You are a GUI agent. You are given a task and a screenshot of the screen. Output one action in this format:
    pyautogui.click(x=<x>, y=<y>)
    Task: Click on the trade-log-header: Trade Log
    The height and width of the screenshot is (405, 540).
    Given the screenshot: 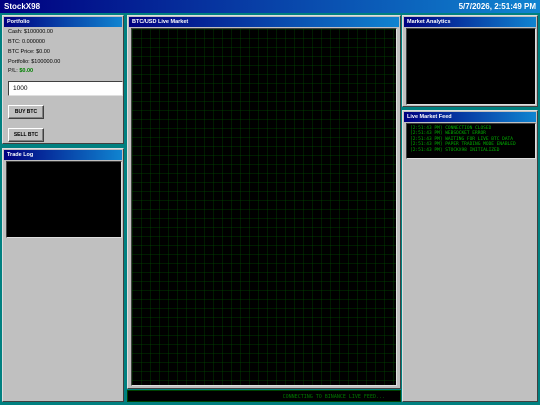 What is the action you would take?
    pyautogui.click(x=63, y=155)
    